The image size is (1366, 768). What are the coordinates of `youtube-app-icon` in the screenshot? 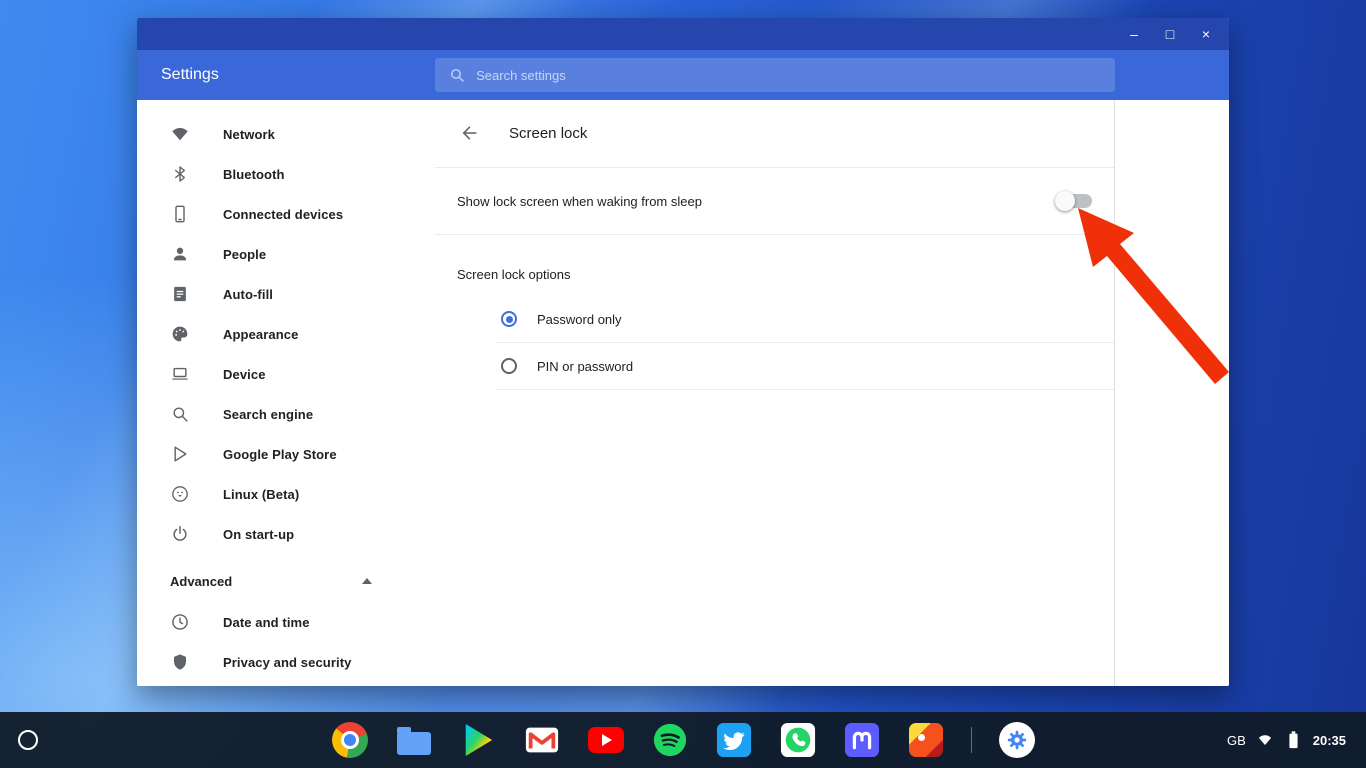 It's located at (606, 740).